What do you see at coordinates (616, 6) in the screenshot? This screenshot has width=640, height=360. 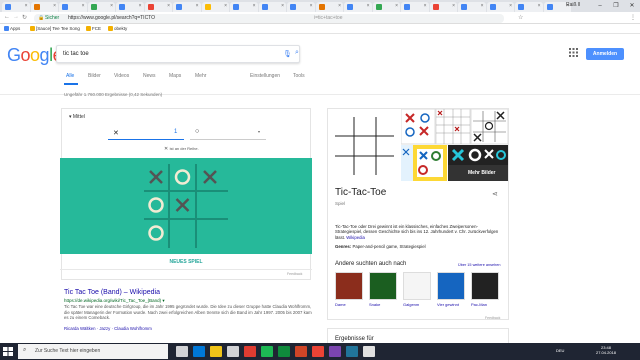 I see `maximize-button: ❐` at bounding box center [616, 6].